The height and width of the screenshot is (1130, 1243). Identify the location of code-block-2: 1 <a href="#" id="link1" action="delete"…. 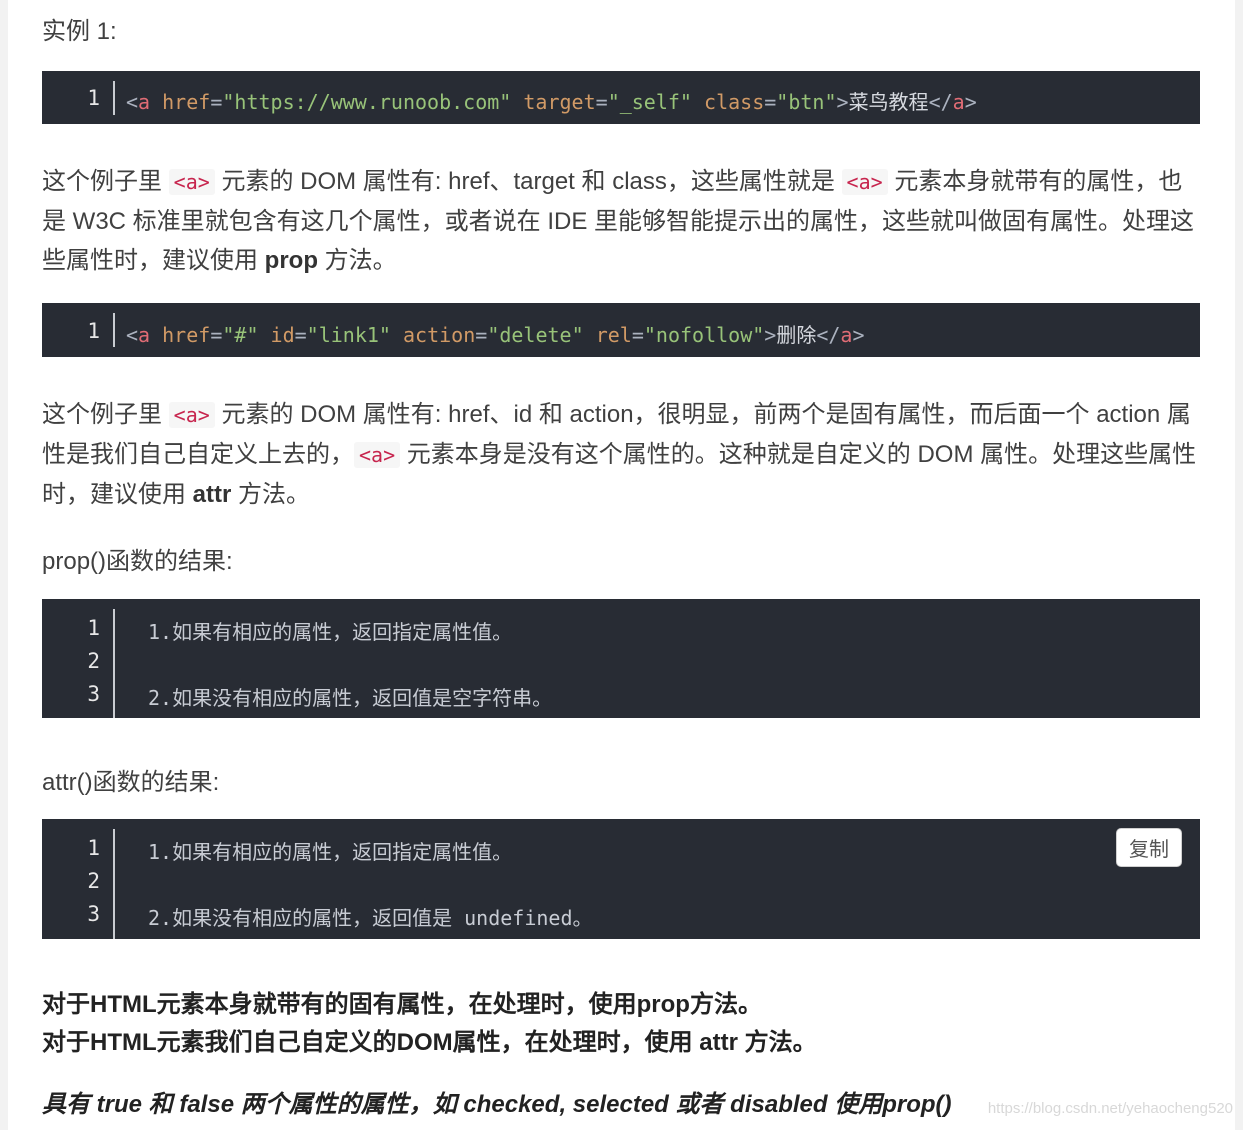
(621, 330).